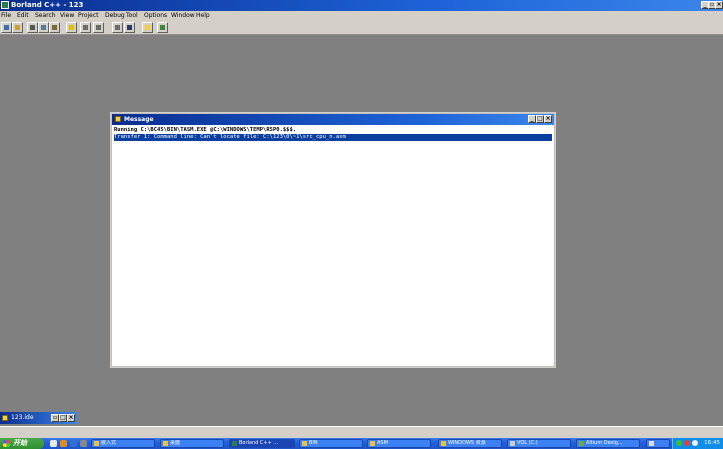 Image resolution: width=723 pixels, height=449 pixels. Describe the element at coordinates (234, 443) in the screenshot. I see `borland-icon` at that location.